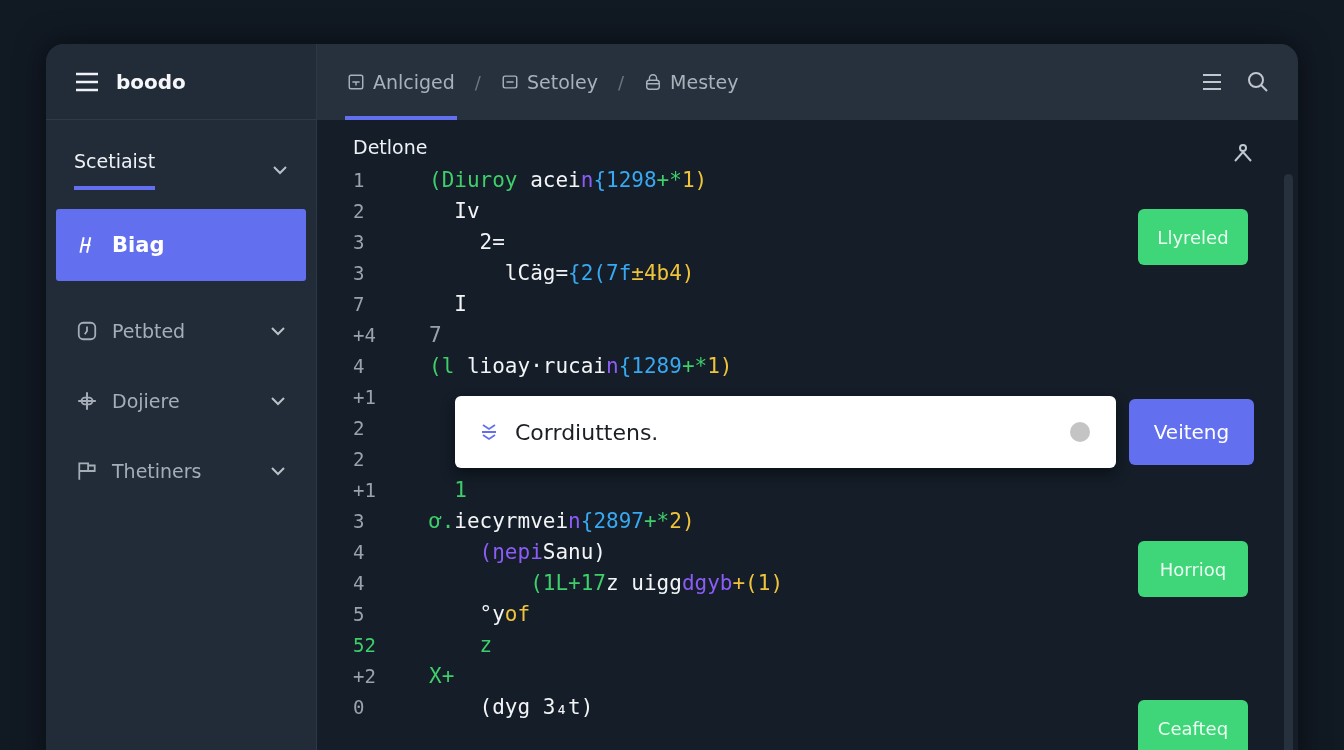 This screenshot has width=1344, height=750. Describe the element at coordinates (491, 241) in the screenshot. I see `code-line: 2=` at that location.